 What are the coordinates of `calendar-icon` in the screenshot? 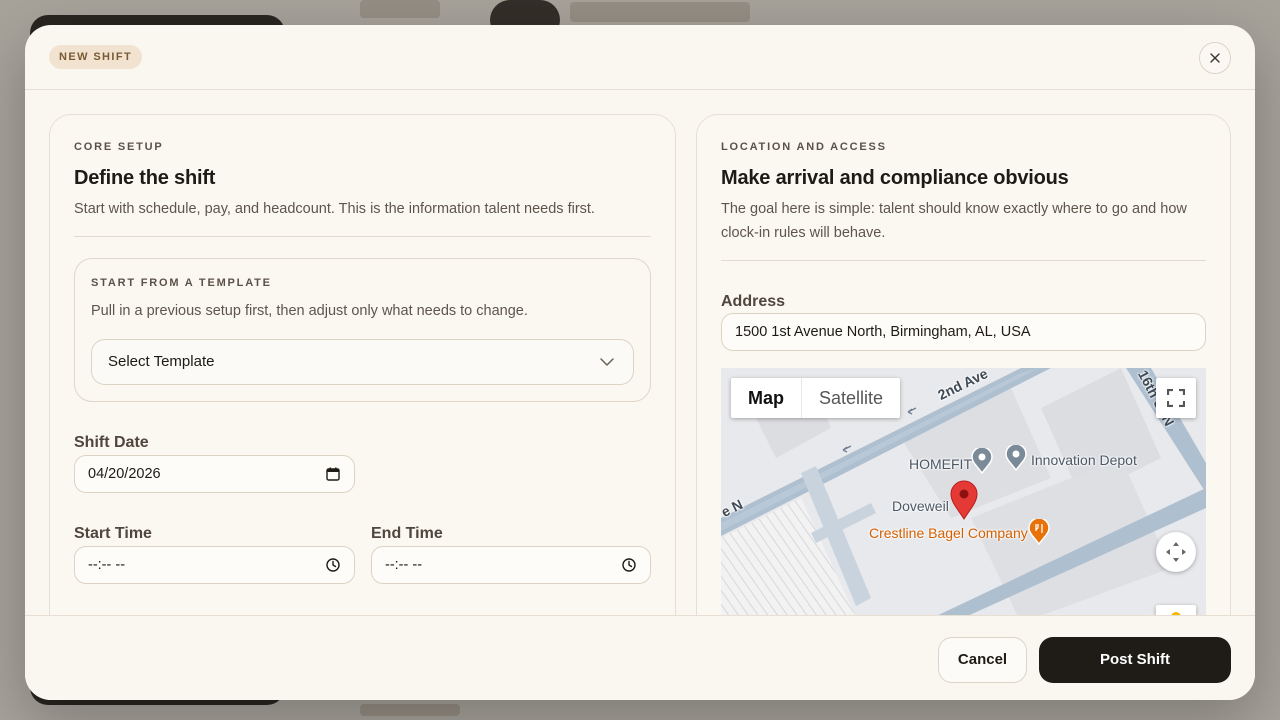 It's located at (333, 474).